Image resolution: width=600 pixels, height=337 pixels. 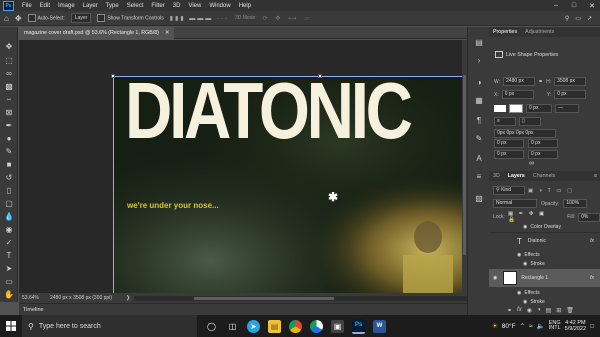 What do you see at coordinates (113, 76) in the screenshot?
I see `transform-handle` at bounding box center [113, 76].